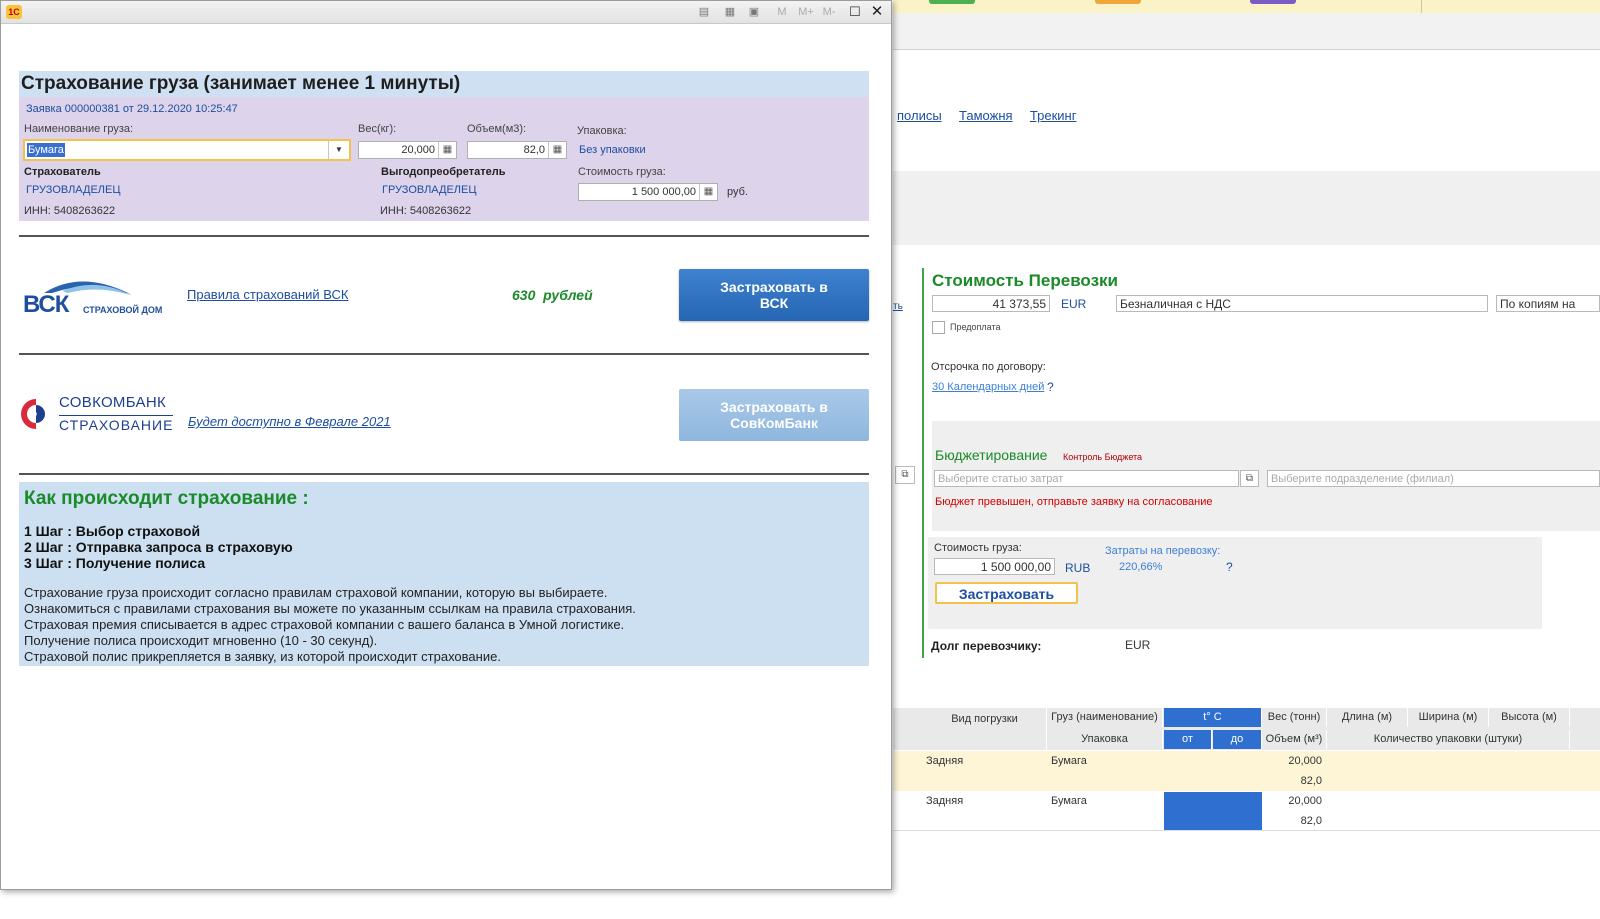  I want to click on bg-chip-green, so click(952, 2).